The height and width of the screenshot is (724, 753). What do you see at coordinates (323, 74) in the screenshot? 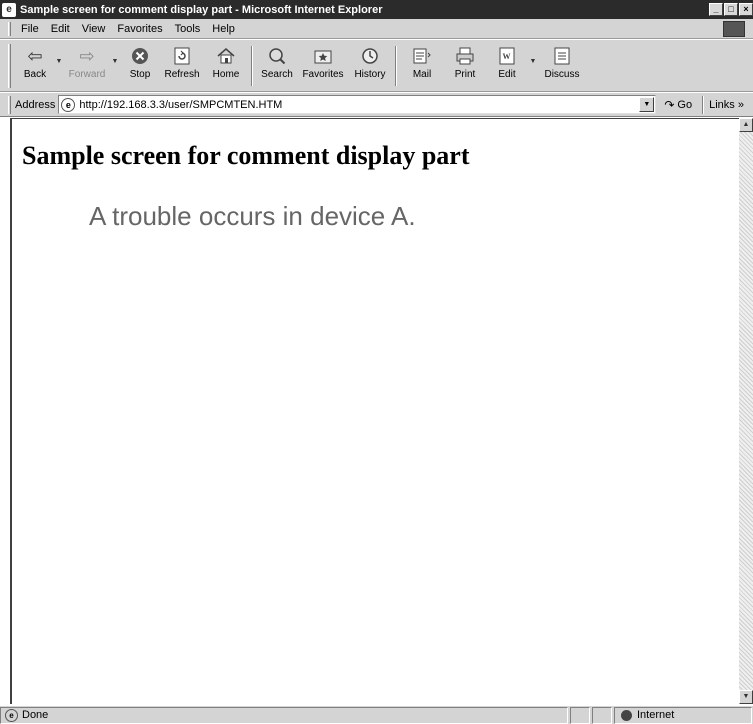
I see `favorites-label: Favorites` at bounding box center [323, 74].